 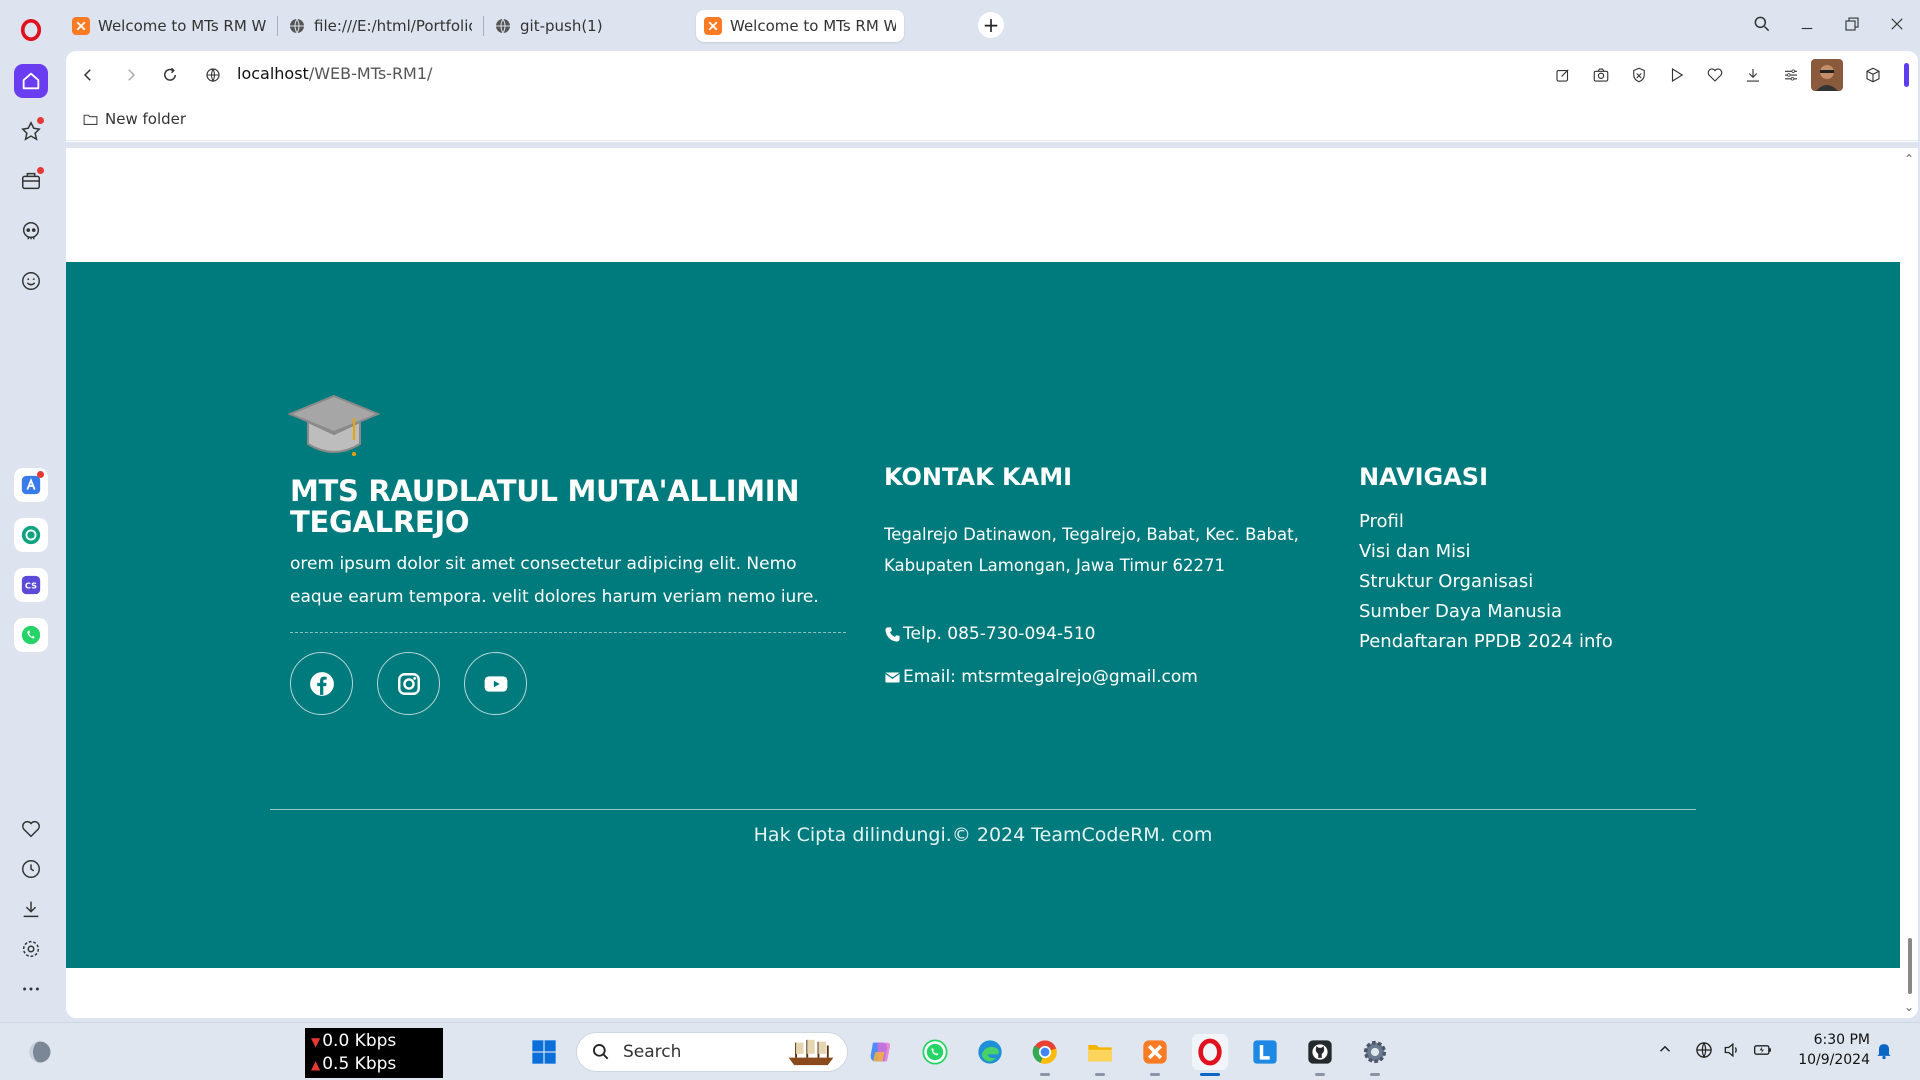 I want to click on cs-app-icon: CS, so click(x=31, y=585).